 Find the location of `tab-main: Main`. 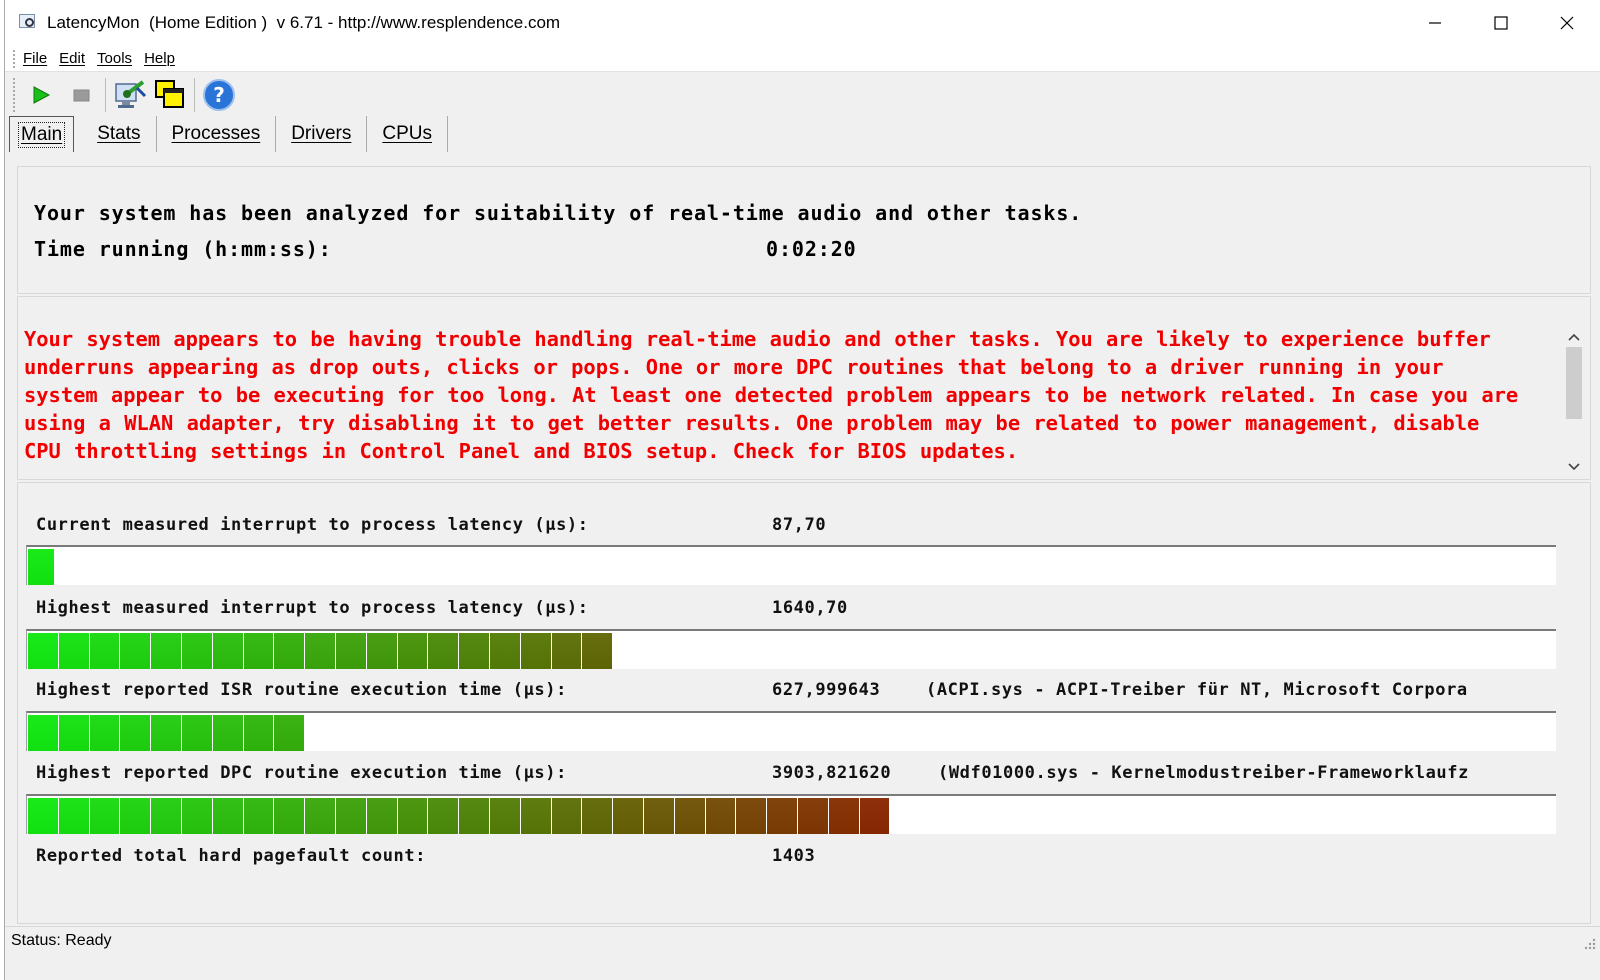

tab-main: Main is located at coordinates (42, 134).